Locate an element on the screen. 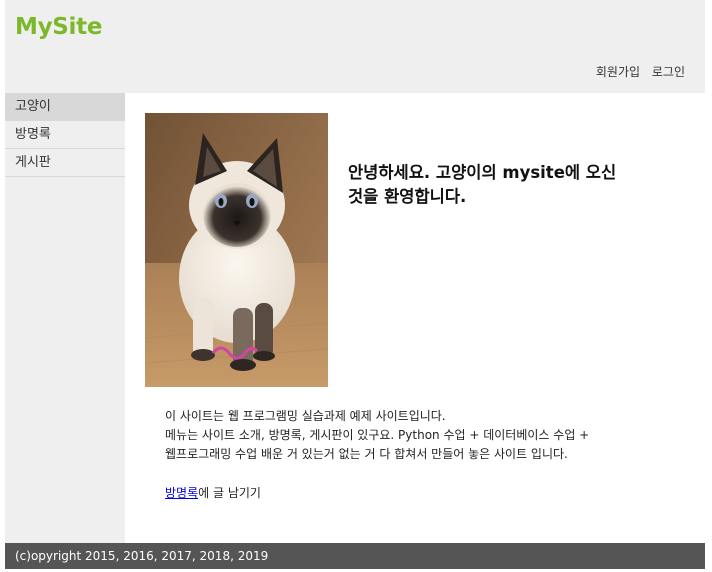 The width and height of the screenshot is (712, 572). guestbook-link: 방명록 is located at coordinates (181, 493).